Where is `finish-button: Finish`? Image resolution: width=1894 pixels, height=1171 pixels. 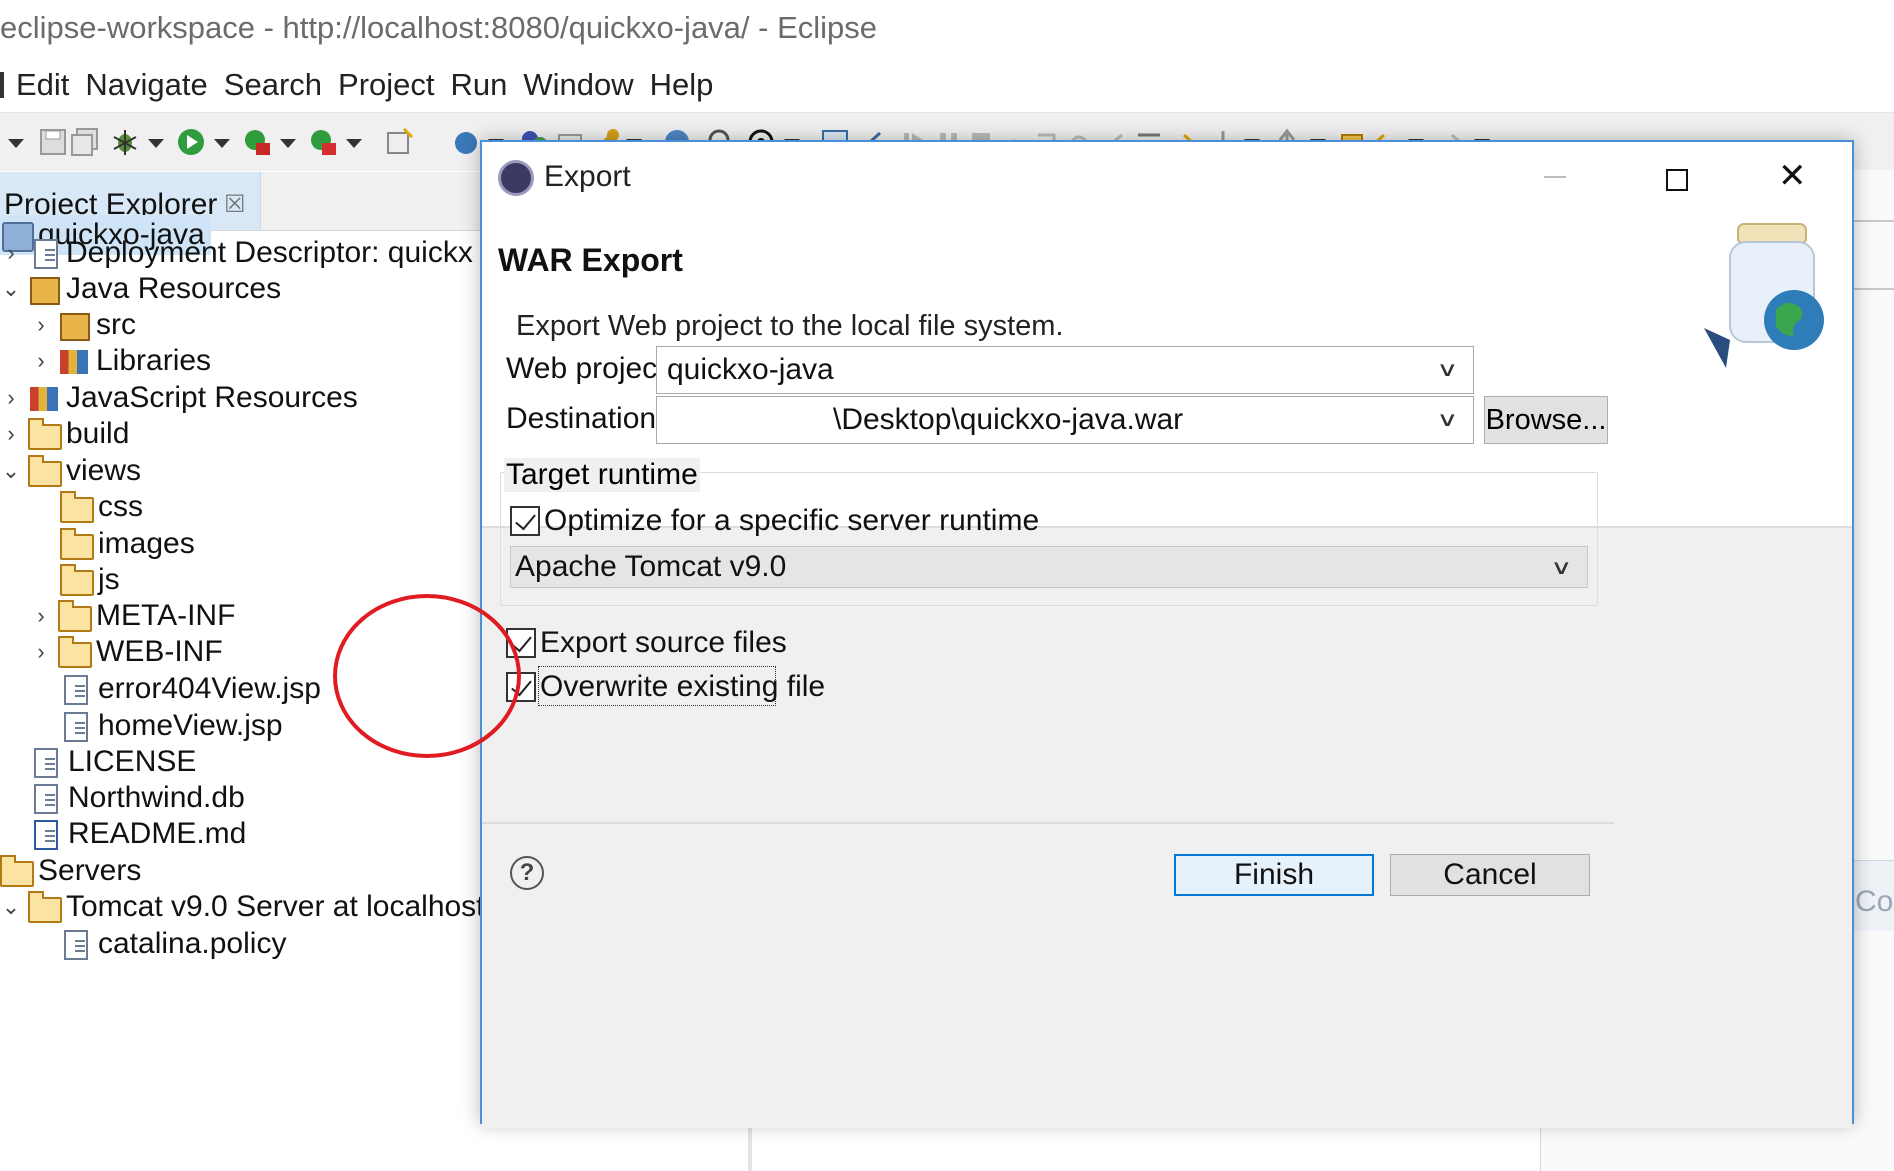 finish-button: Finish is located at coordinates (1274, 875).